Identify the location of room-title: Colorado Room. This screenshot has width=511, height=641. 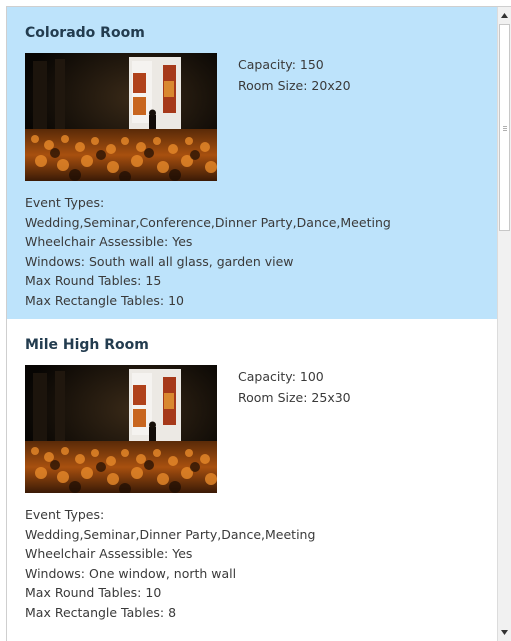
(85, 33).